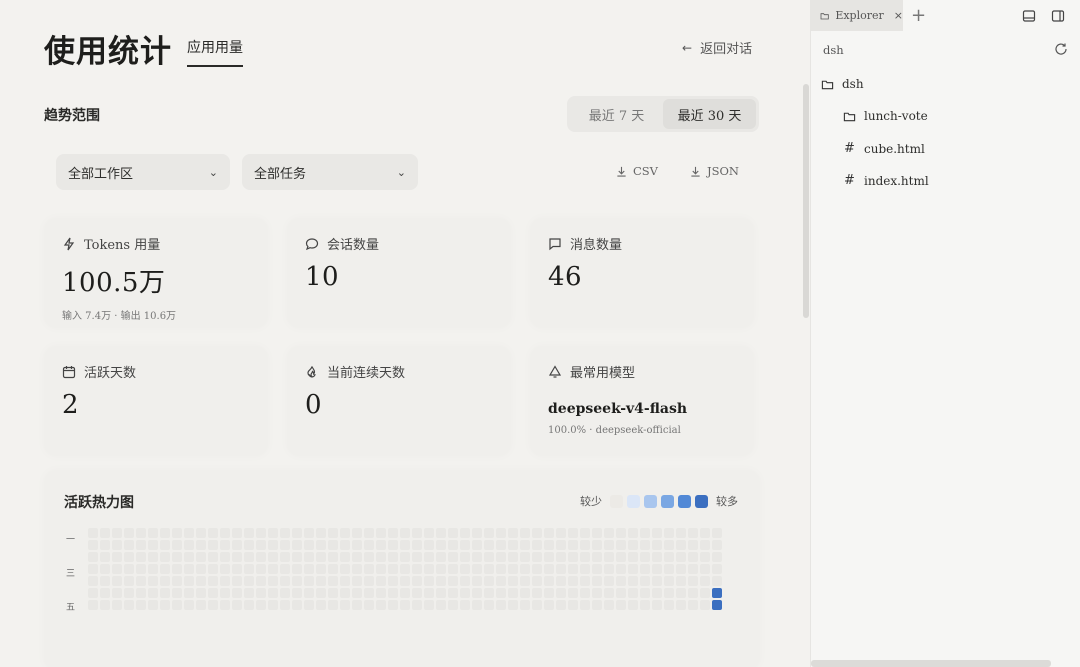  Describe the element at coordinates (857, 15) in the screenshot. I see `explorer-tab: Explorer ×` at that location.